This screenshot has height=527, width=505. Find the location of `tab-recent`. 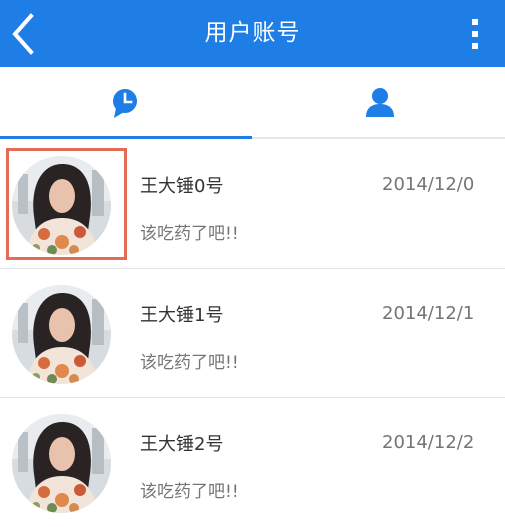

tab-recent is located at coordinates (126, 102).